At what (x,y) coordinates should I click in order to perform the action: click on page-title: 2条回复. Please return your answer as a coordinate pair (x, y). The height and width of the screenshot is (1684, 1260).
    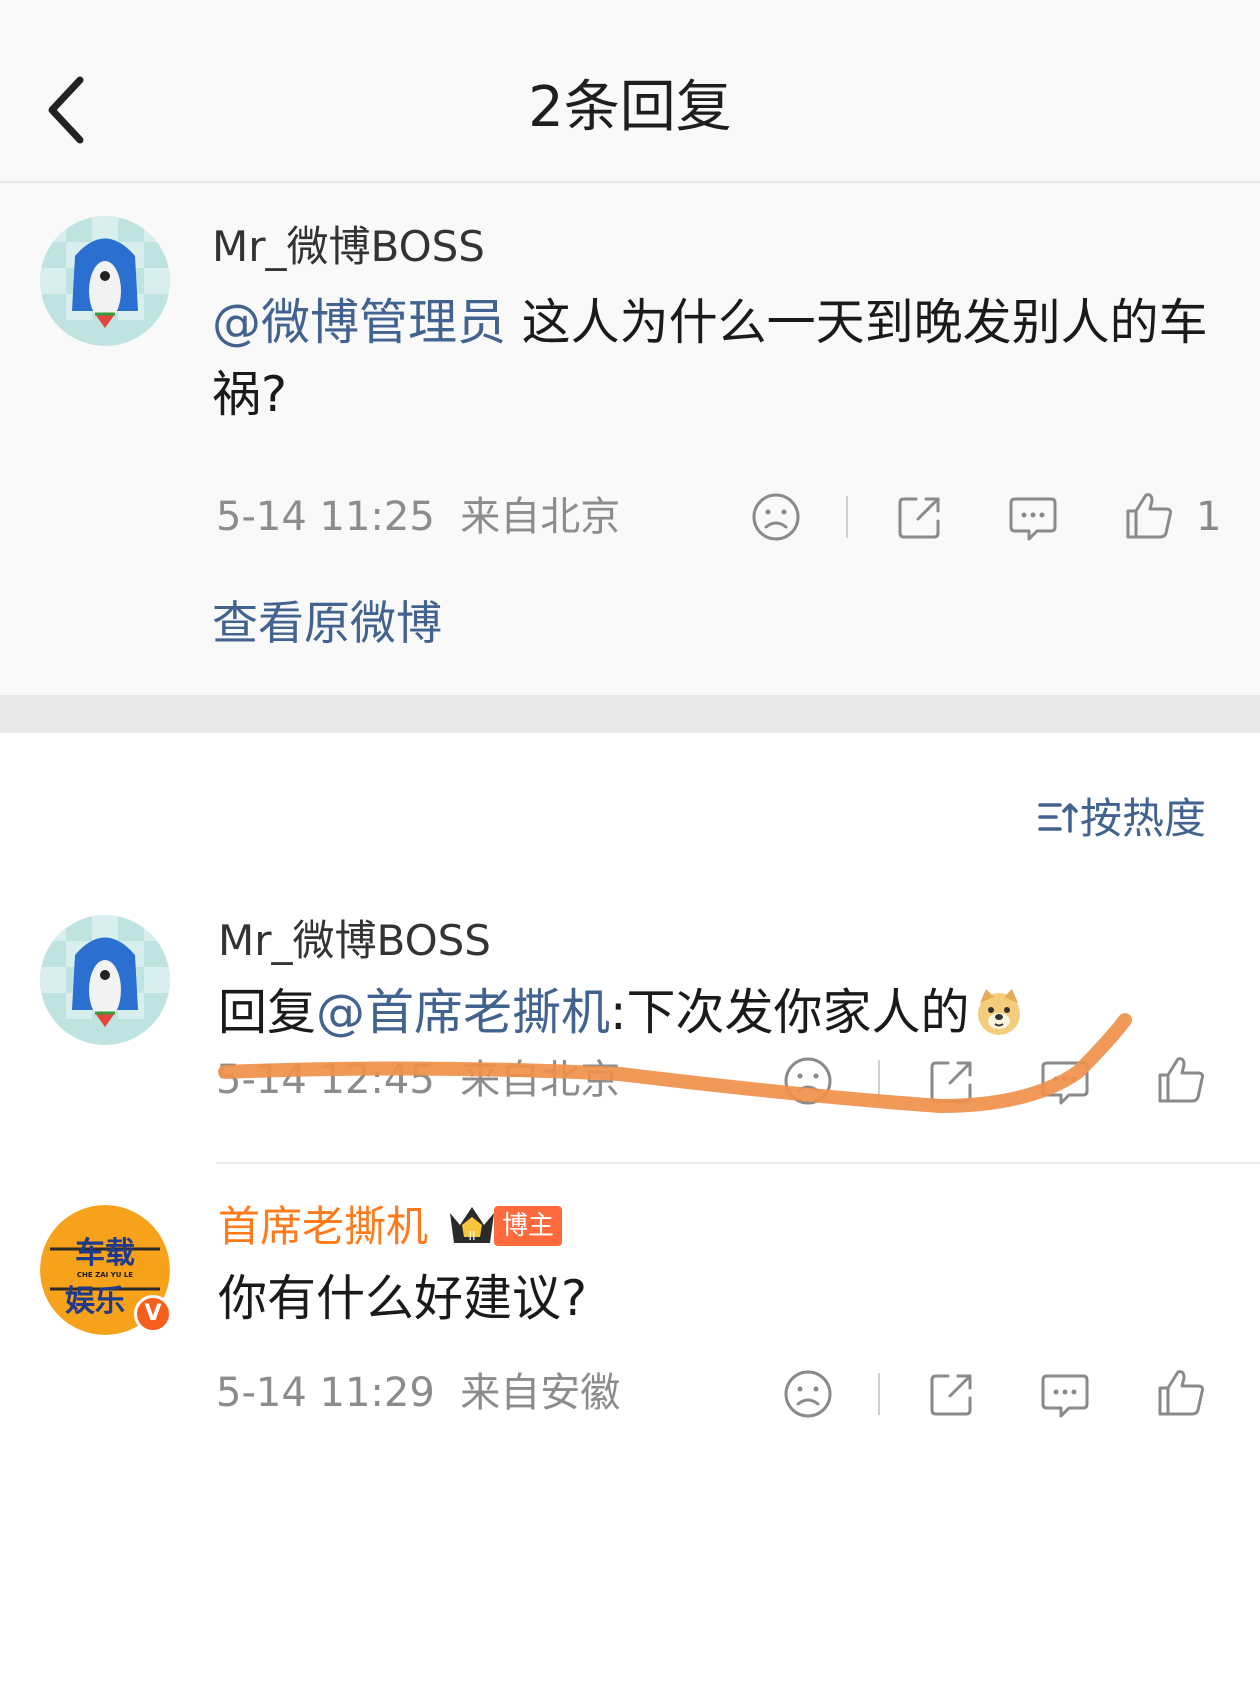
    Looking at the image, I should click on (630, 107).